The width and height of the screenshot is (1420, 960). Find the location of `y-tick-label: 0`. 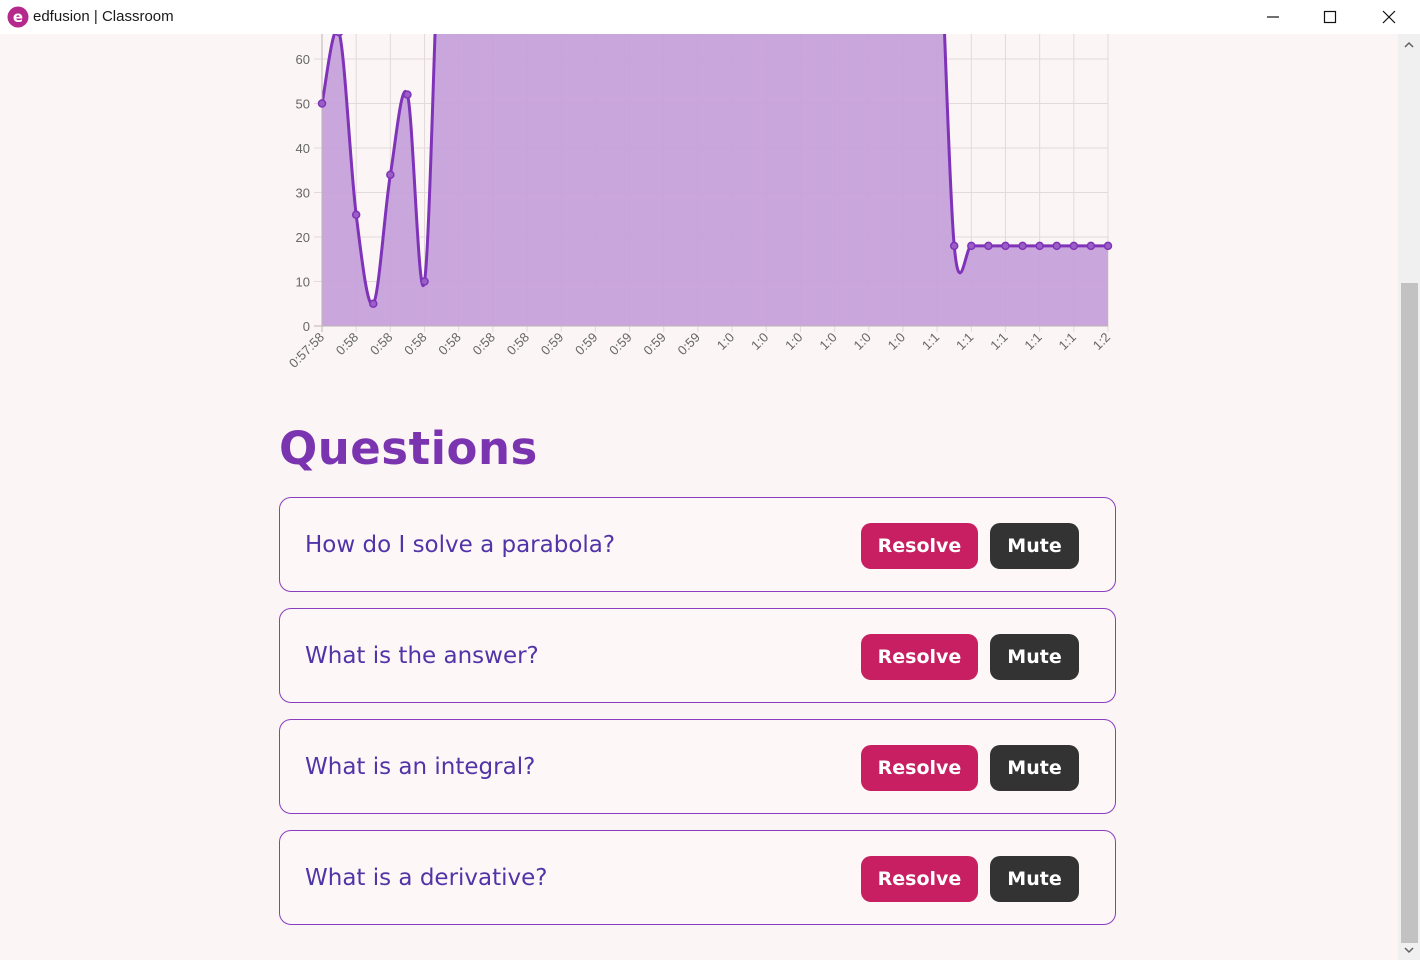

y-tick-label: 0 is located at coordinates (306, 326).